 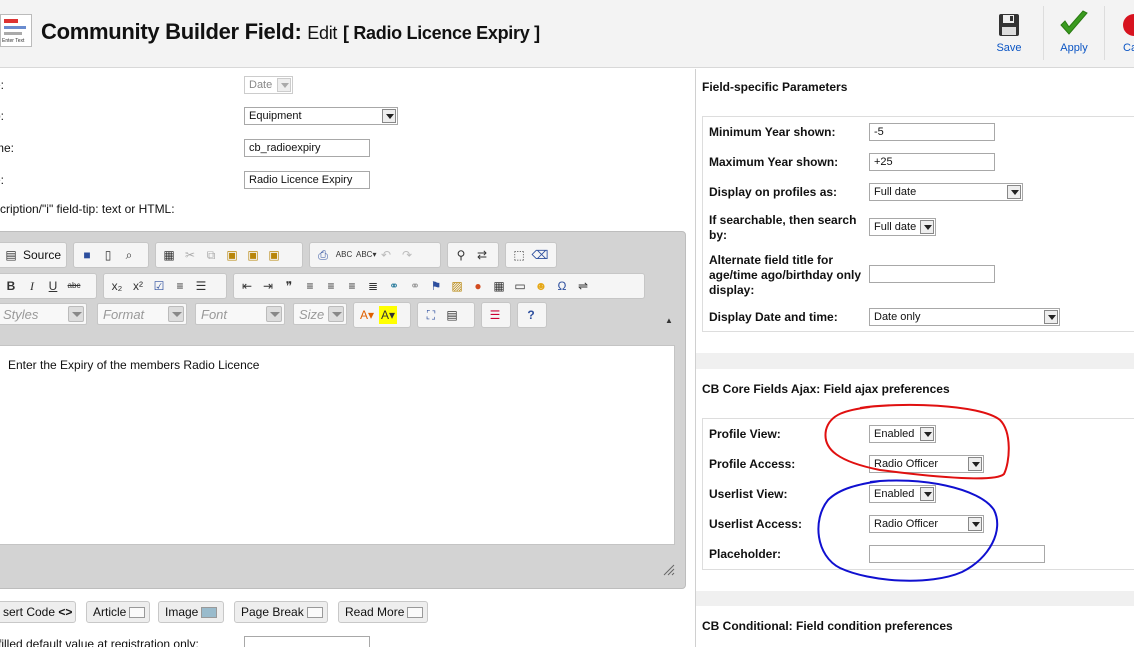 I want to click on paste-text-icon: ▣, so click(x=253, y=255).